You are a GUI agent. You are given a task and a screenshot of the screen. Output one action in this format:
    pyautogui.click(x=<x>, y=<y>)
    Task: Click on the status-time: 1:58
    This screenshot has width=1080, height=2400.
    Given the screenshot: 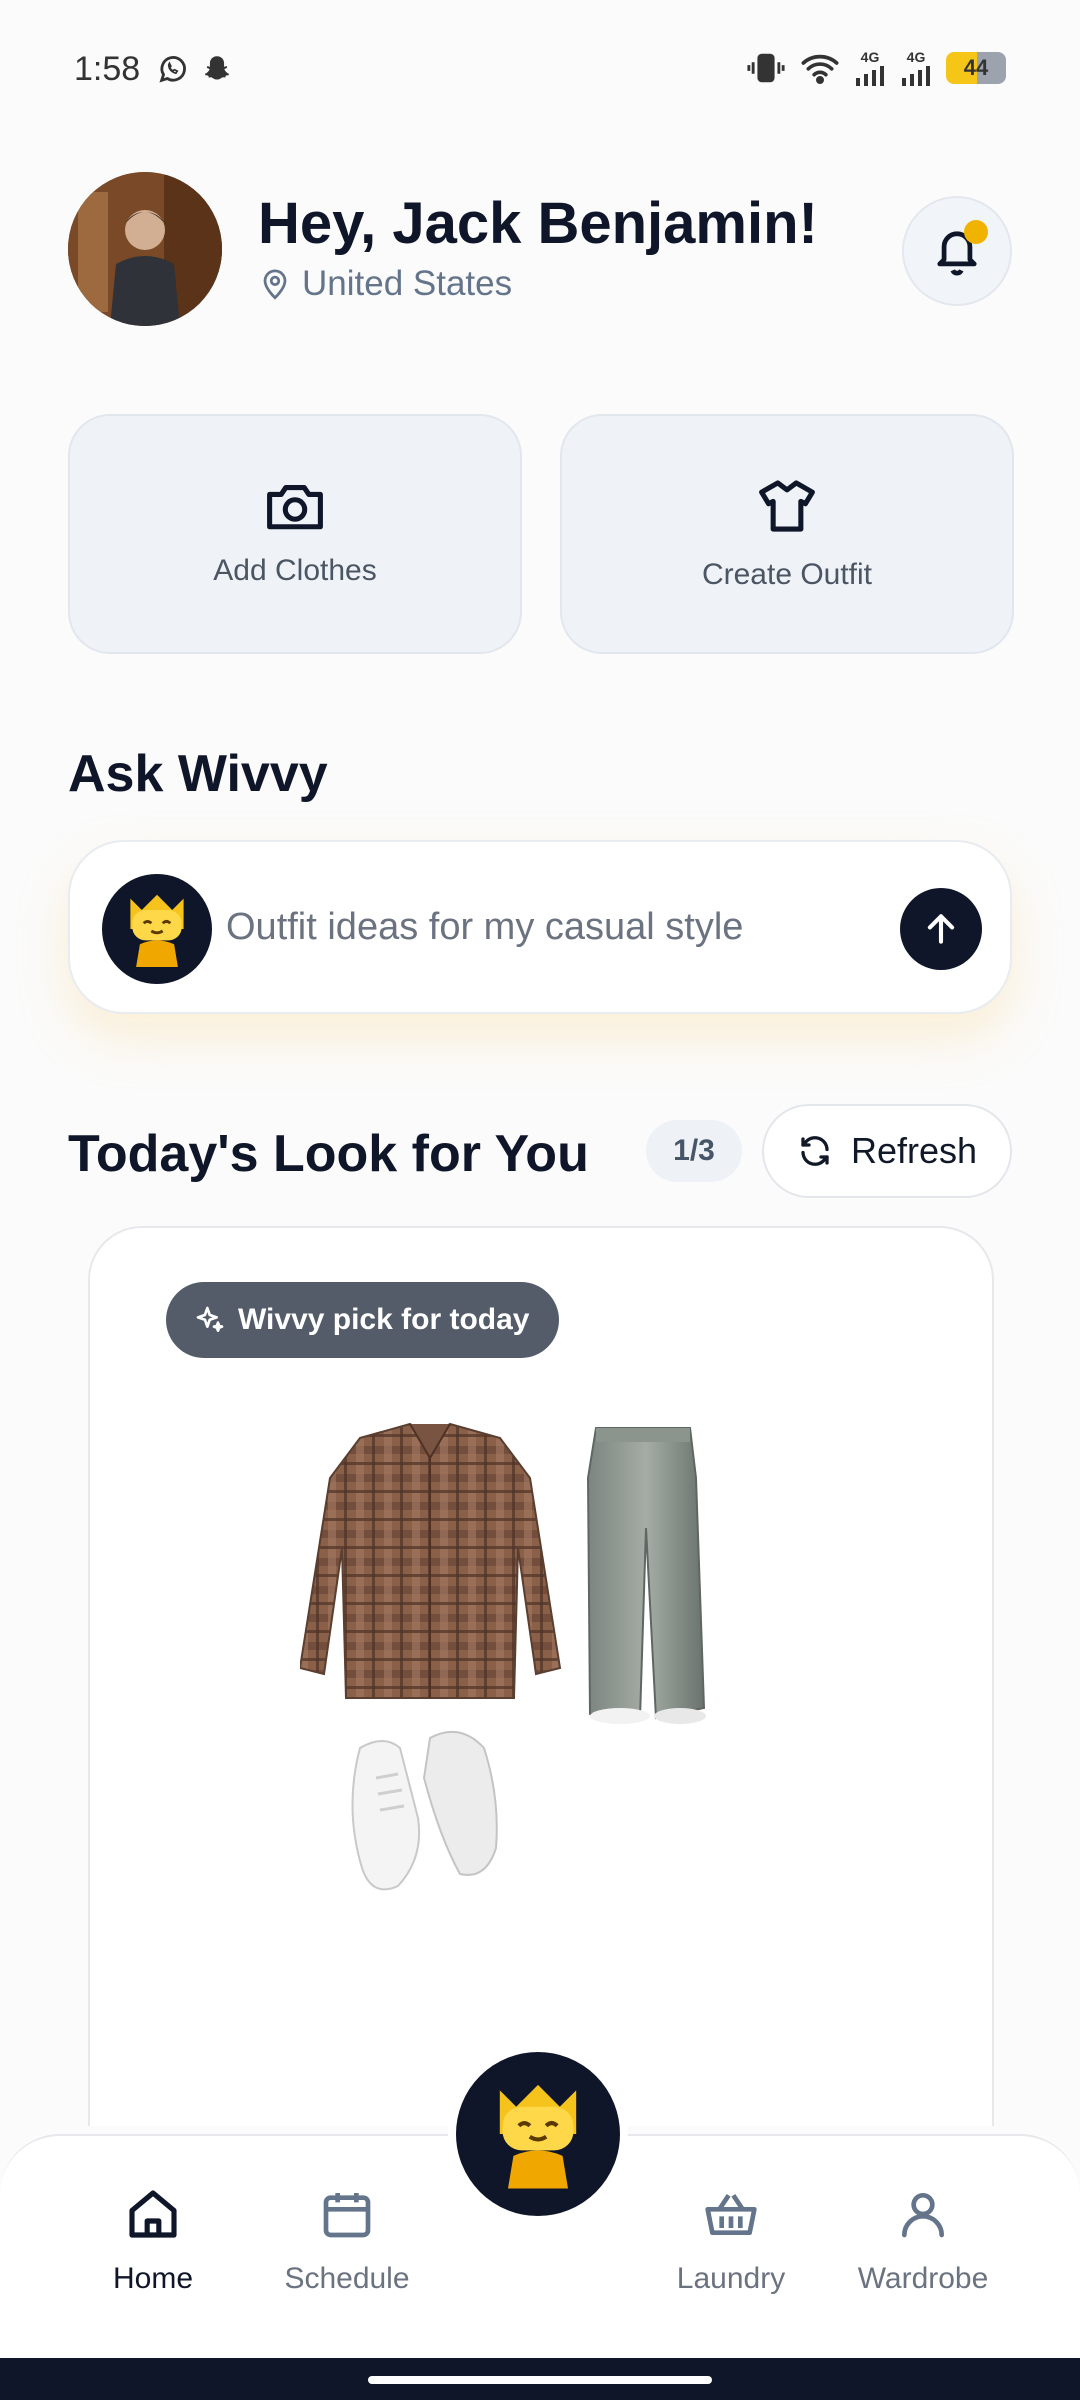 What is the action you would take?
    pyautogui.click(x=107, y=69)
    